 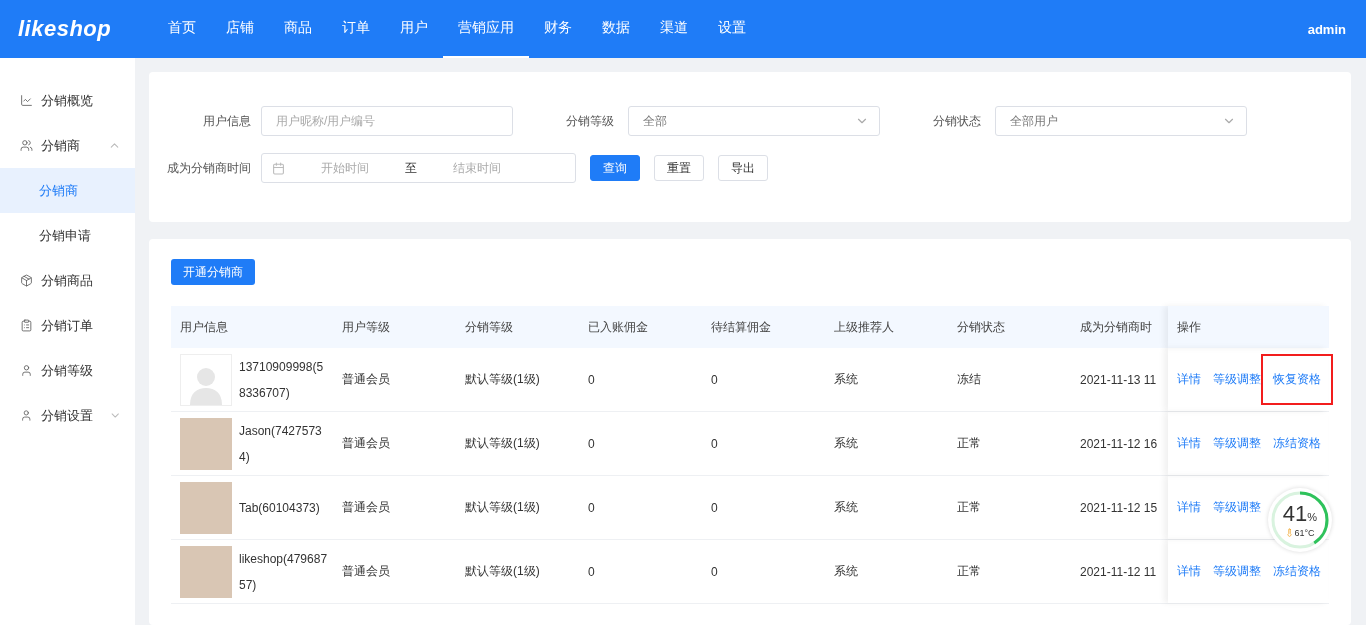 What do you see at coordinates (616, 29) in the screenshot?
I see `nav-item: 数据` at bounding box center [616, 29].